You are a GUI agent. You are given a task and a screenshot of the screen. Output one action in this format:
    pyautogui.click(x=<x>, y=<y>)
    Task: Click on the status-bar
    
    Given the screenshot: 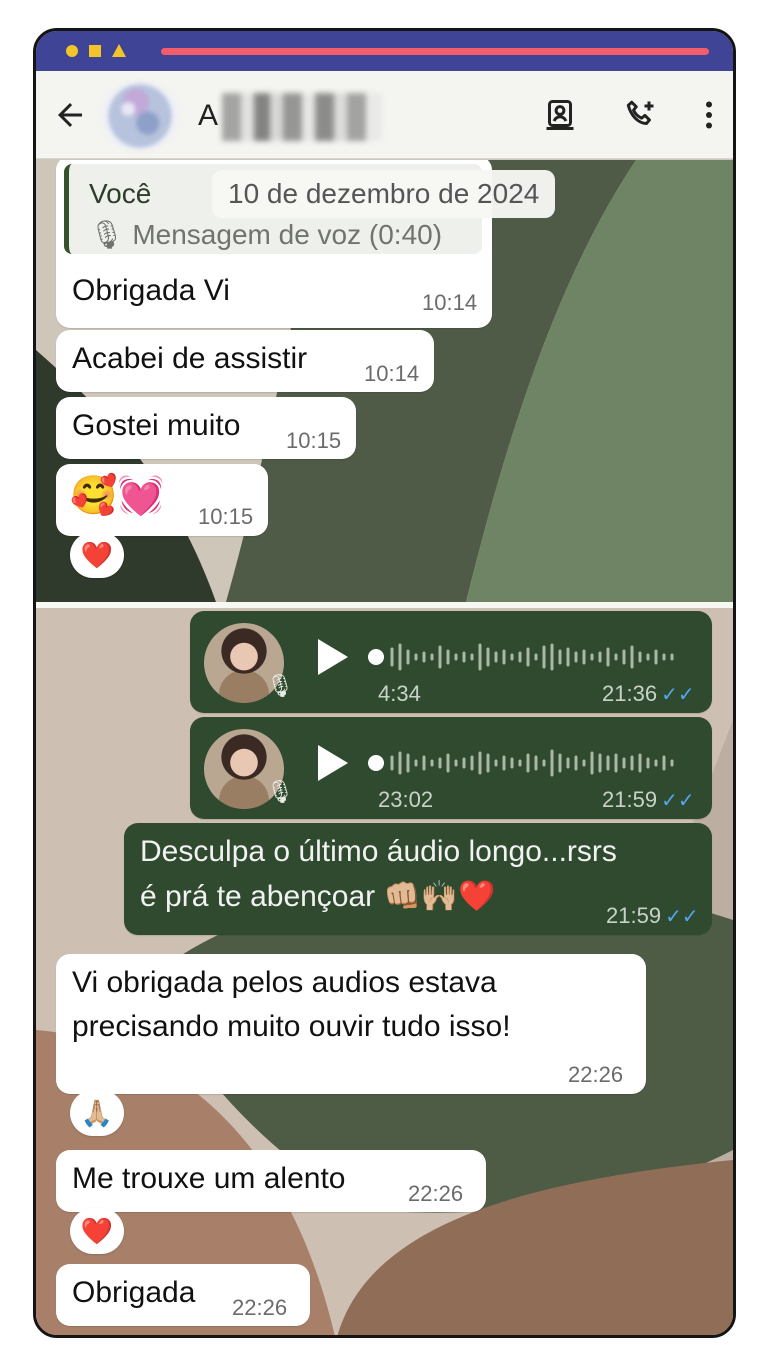 What is the action you would take?
    pyautogui.click(x=384, y=51)
    